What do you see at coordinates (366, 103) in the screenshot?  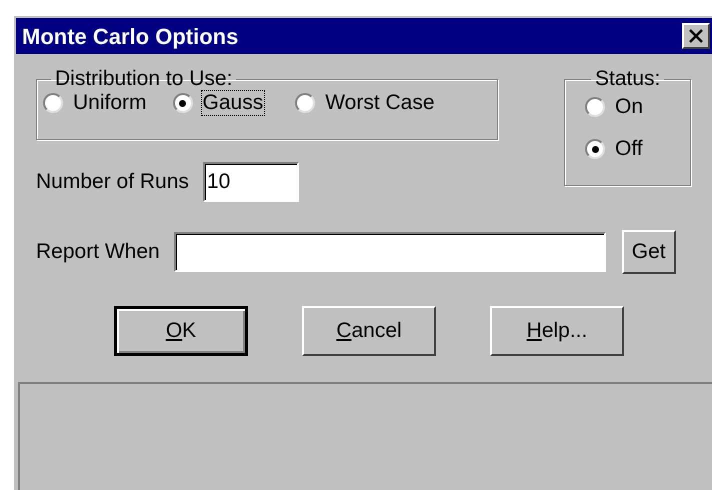 I see `radio-option: Worst Case` at bounding box center [366, 103].